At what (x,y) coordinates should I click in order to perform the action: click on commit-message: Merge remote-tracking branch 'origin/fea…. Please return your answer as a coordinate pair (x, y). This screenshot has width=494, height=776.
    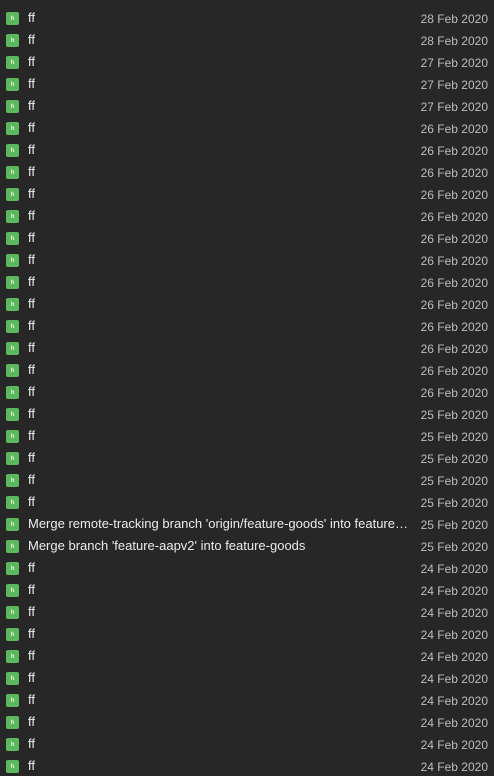
    Looking at the image, I should click on (220, 523).